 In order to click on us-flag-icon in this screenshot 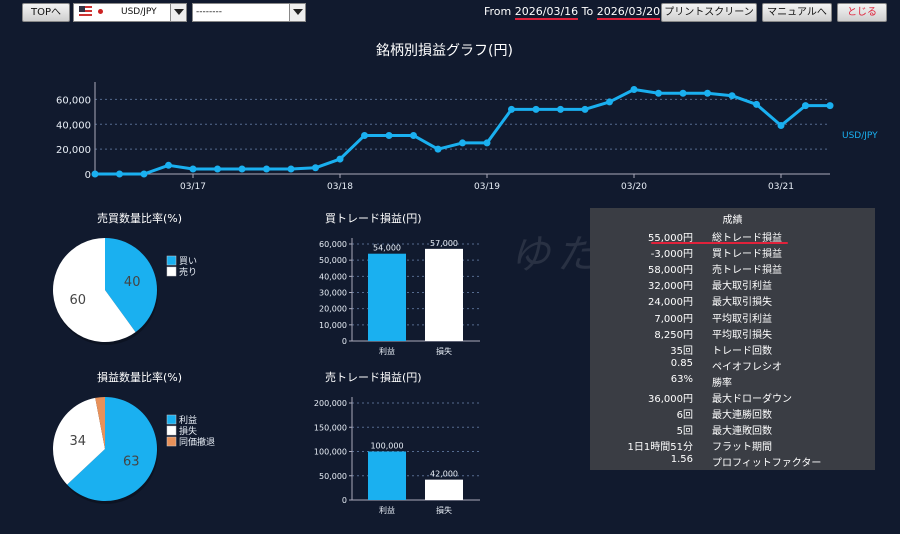, I will do `click(85, 11)`.